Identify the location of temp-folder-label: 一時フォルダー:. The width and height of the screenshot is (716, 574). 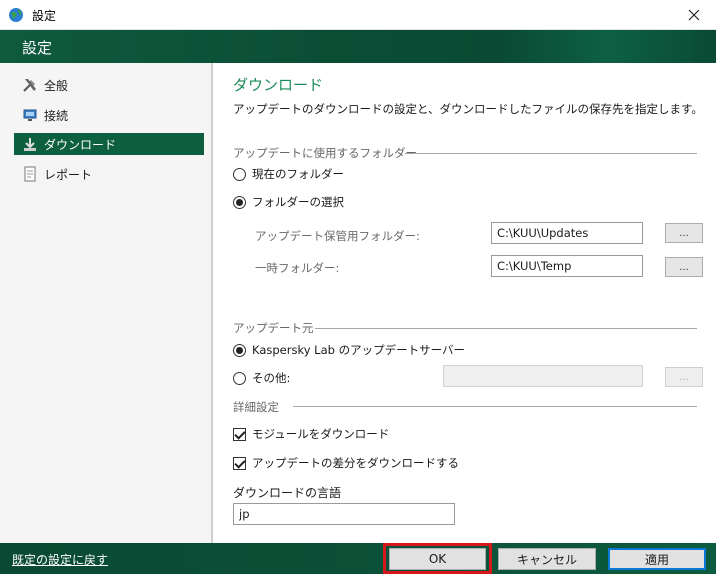
(297, 268).